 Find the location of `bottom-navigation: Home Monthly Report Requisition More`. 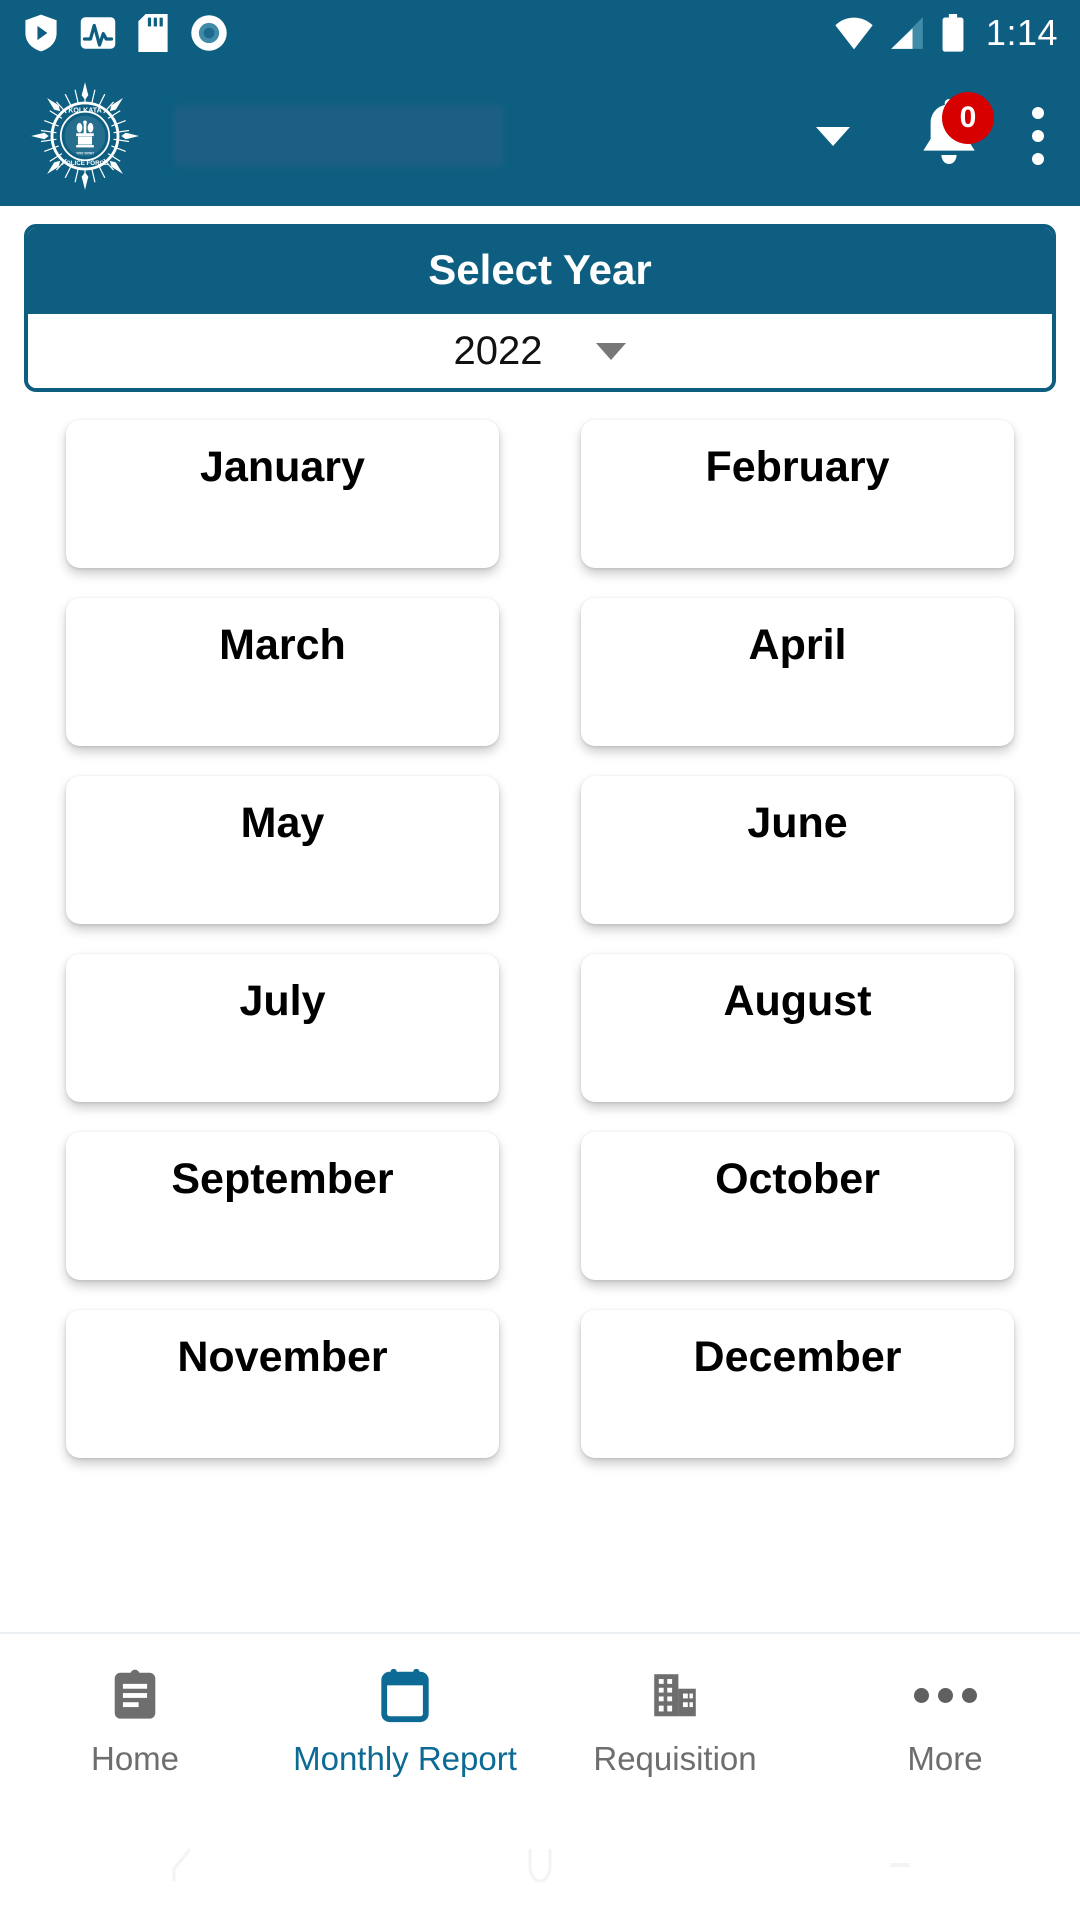

bottom-navigation: Home Monthly Report Requisition More is located at coordinates (540, 1721).